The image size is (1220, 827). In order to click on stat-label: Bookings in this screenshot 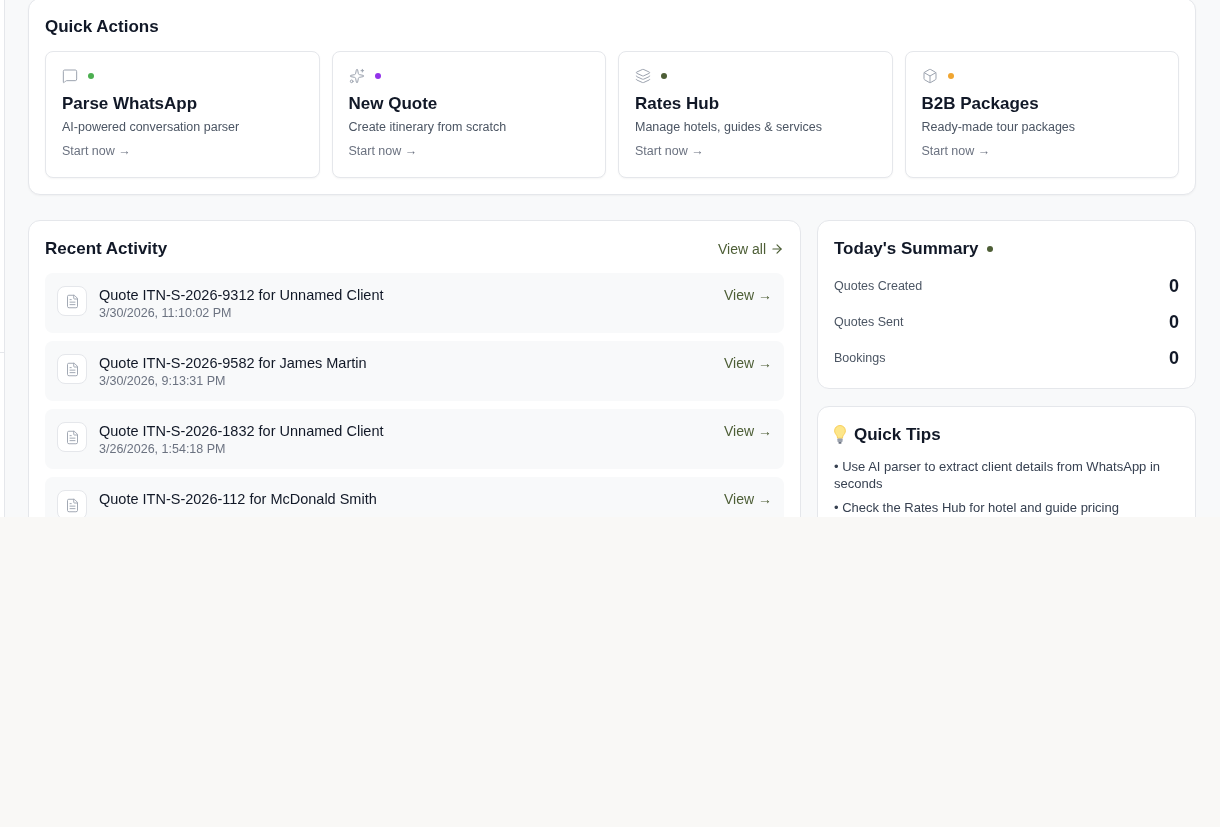, I will do `click(860, 358)`.